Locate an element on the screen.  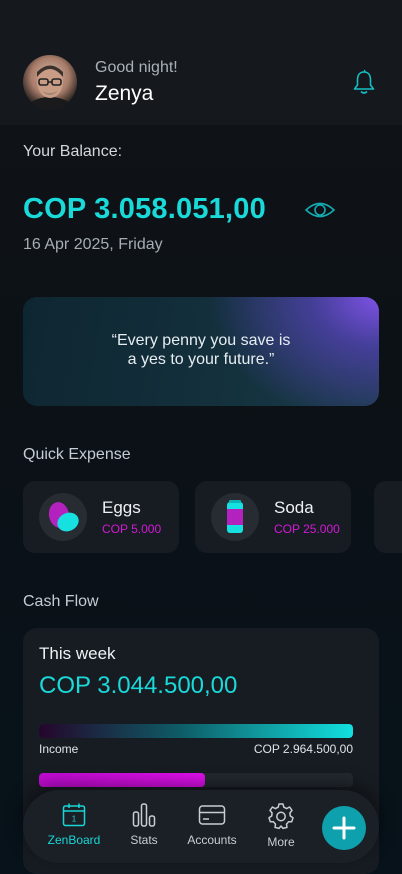
income-bar is located at coordinates (196, 731).